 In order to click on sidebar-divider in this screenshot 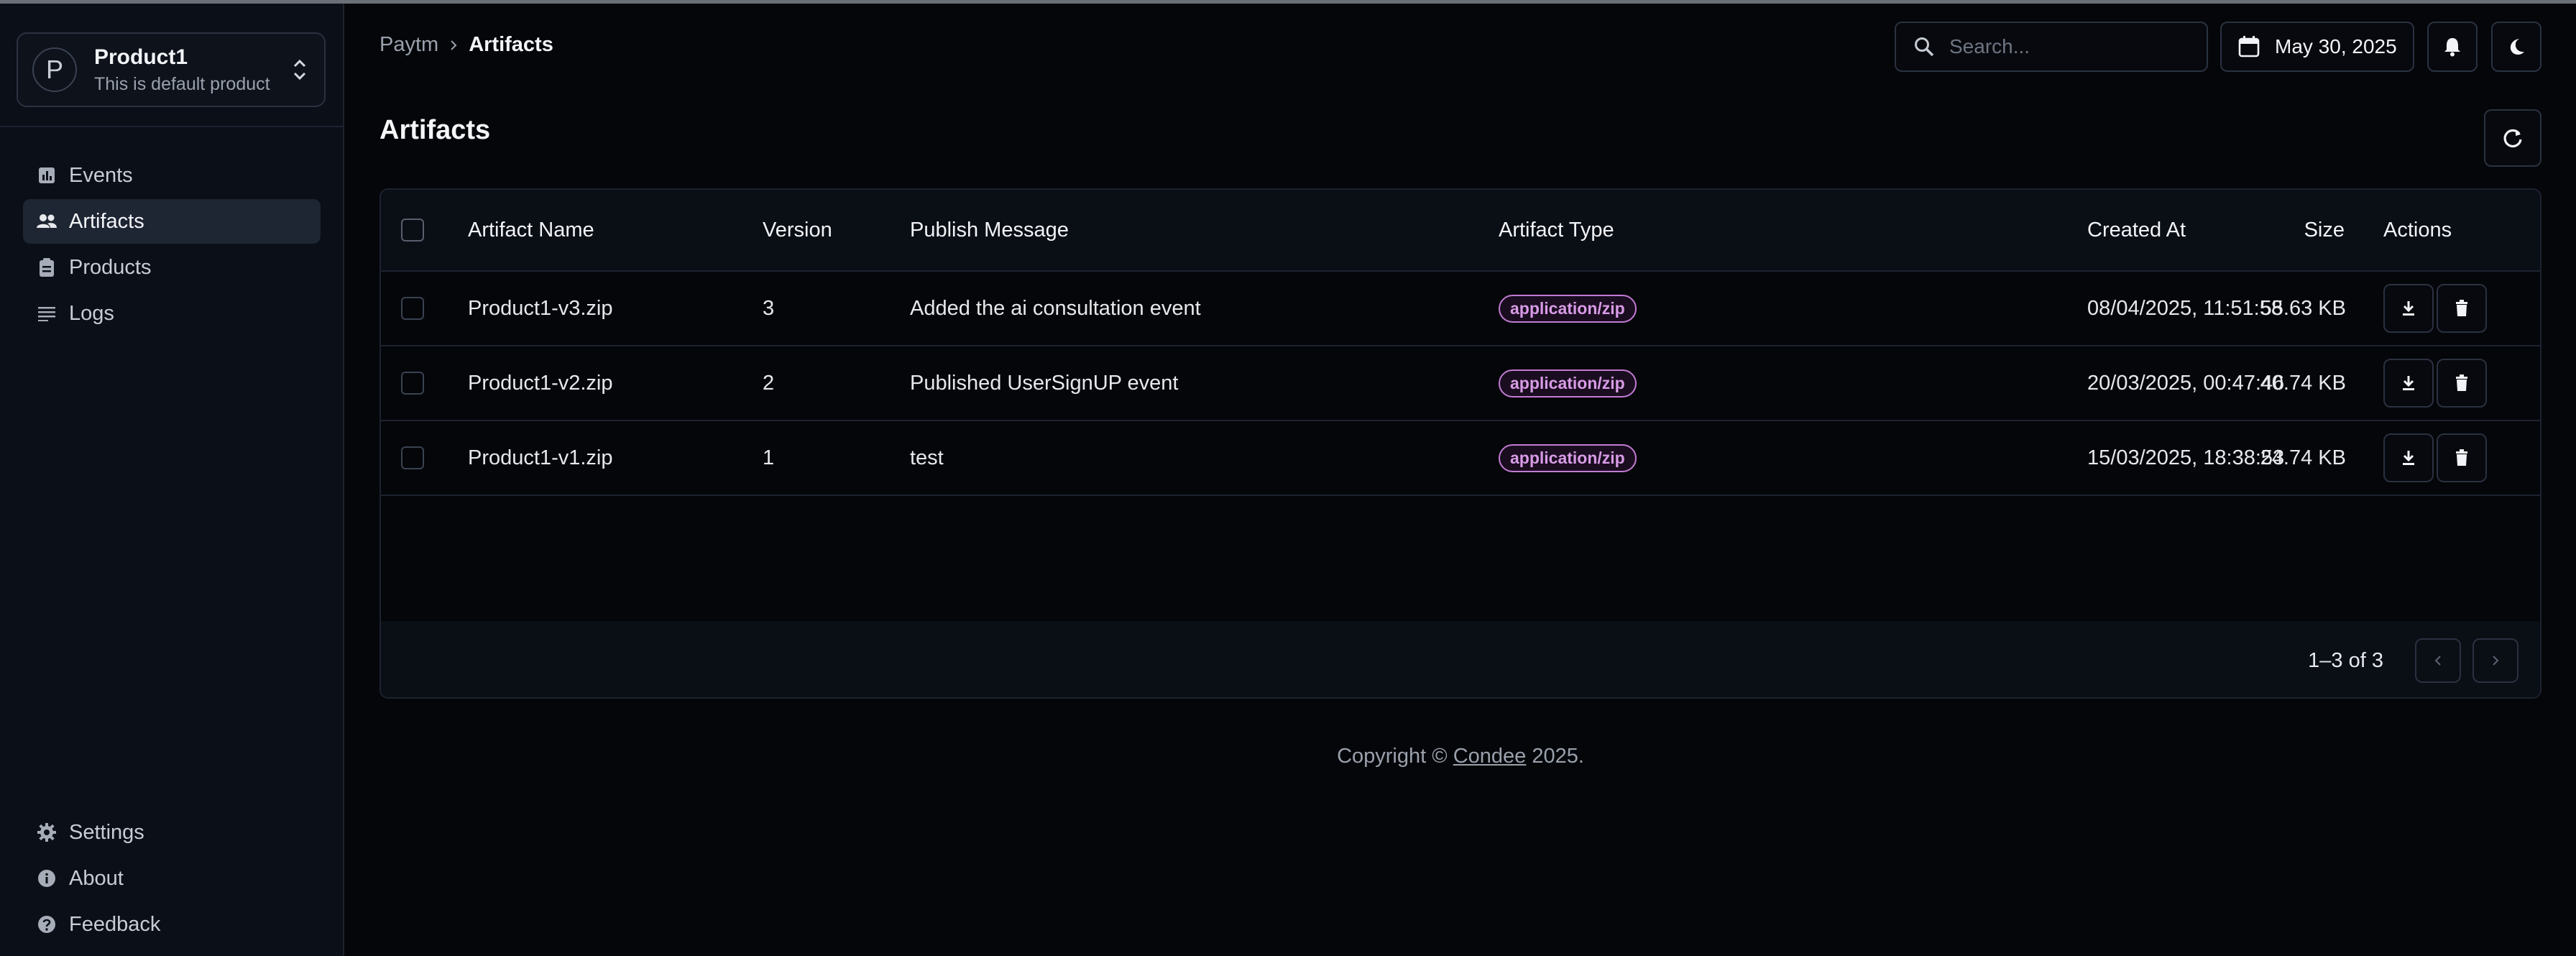, I will do `click(171, 127)`.